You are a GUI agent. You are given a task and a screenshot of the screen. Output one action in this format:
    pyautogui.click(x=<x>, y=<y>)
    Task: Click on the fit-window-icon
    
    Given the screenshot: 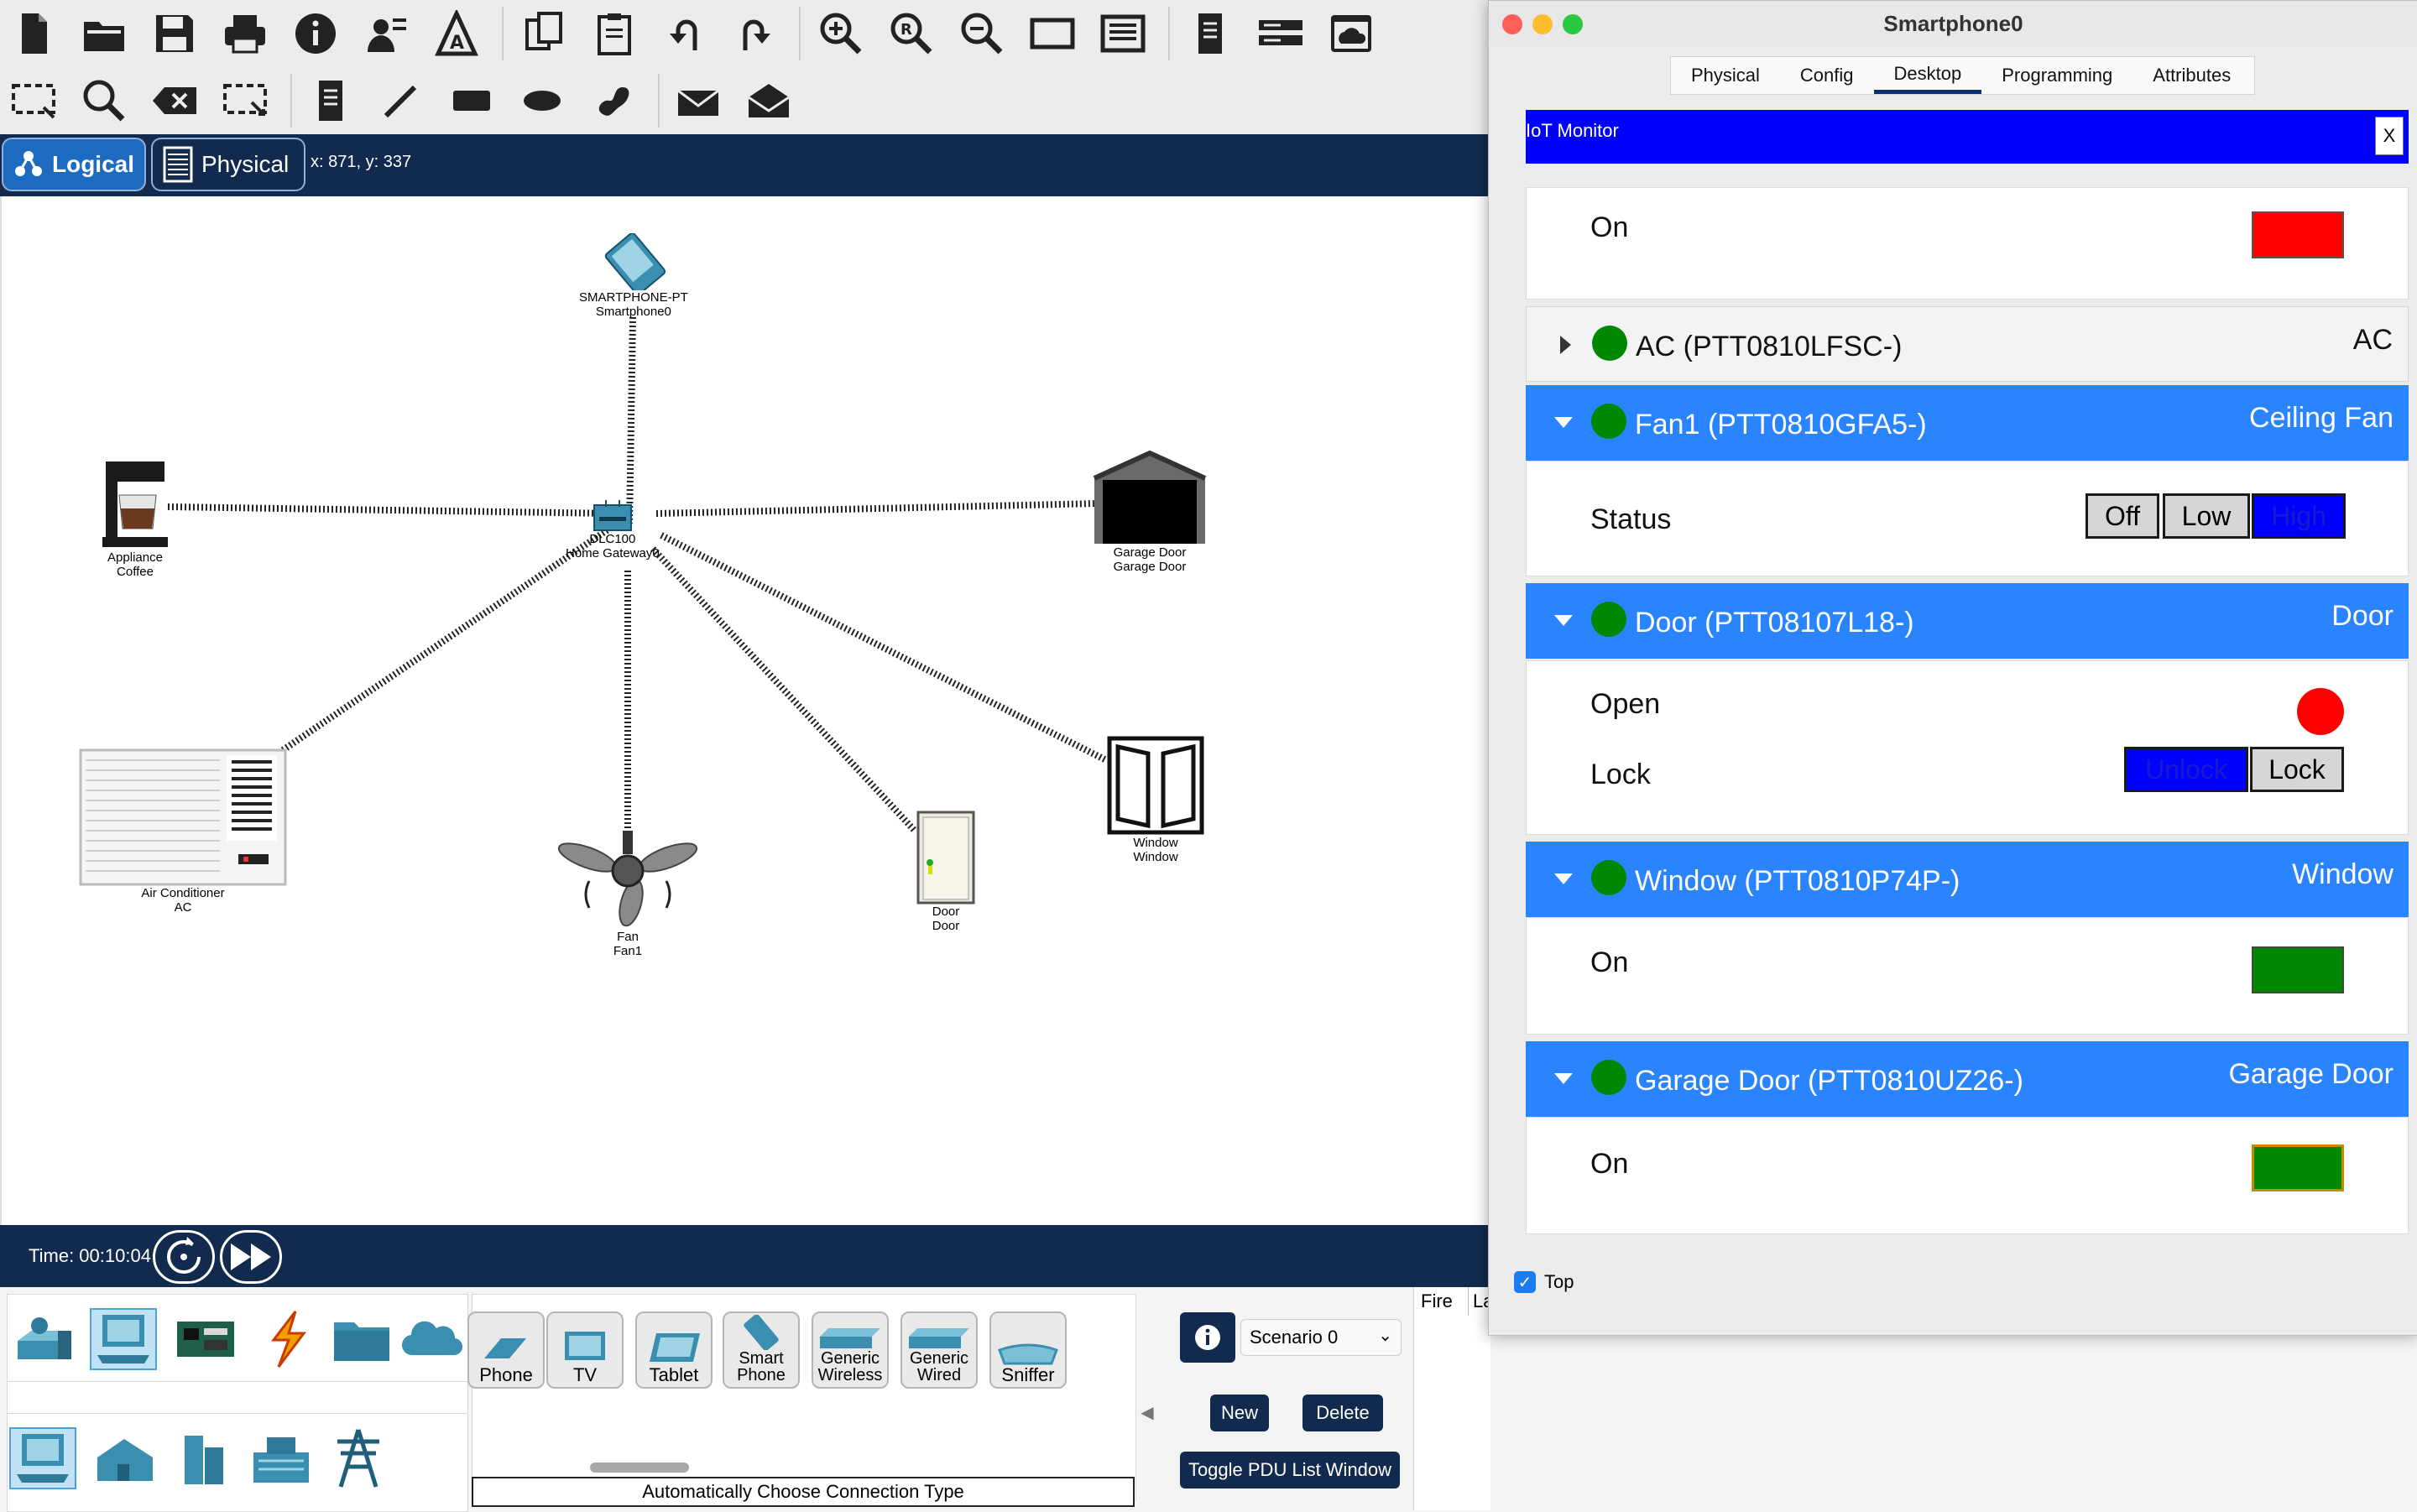 What is the action you would take?
    pyautogui.click(x=1052, y=33)
    